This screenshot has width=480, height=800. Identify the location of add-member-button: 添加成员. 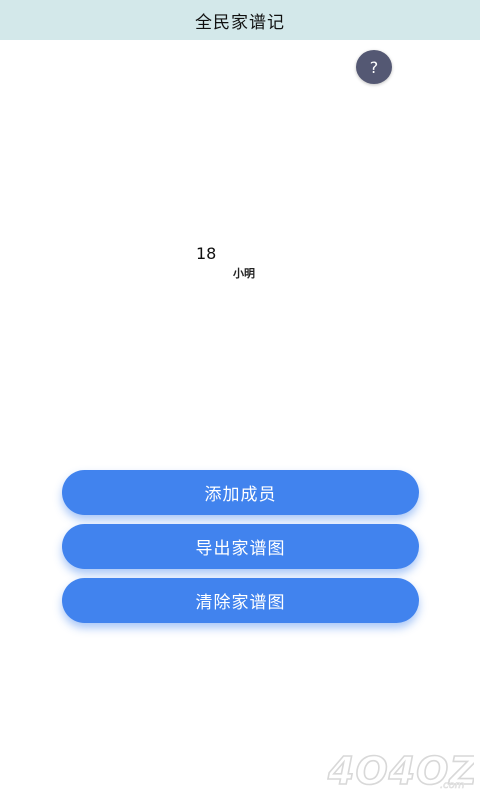
(240, 492).